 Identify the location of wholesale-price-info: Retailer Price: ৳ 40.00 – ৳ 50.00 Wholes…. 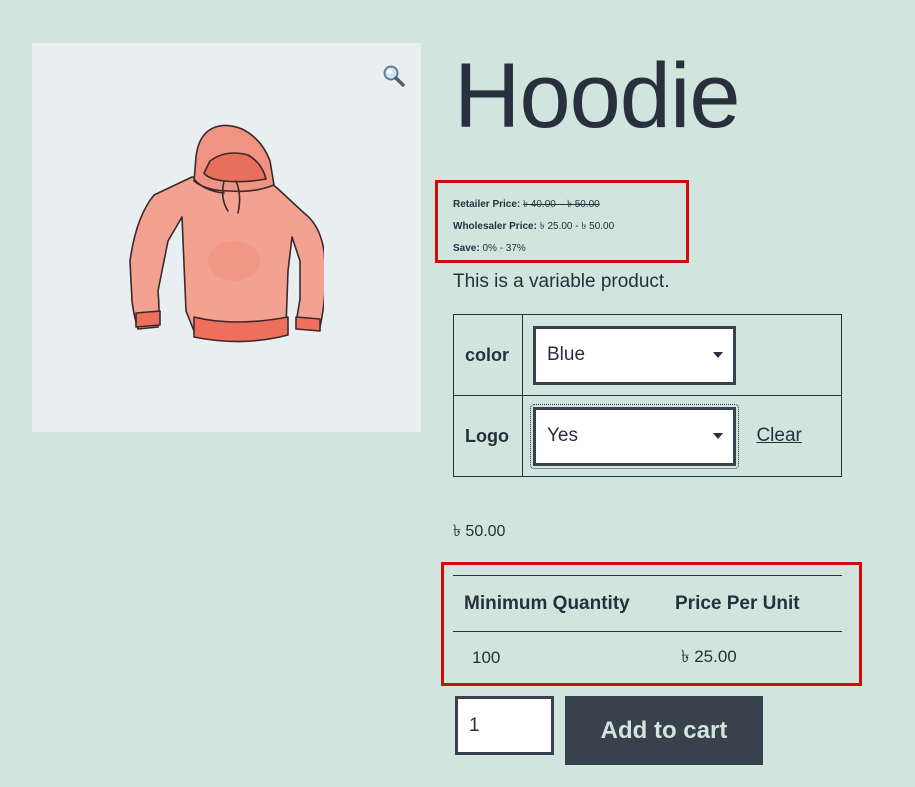
(562, 221).